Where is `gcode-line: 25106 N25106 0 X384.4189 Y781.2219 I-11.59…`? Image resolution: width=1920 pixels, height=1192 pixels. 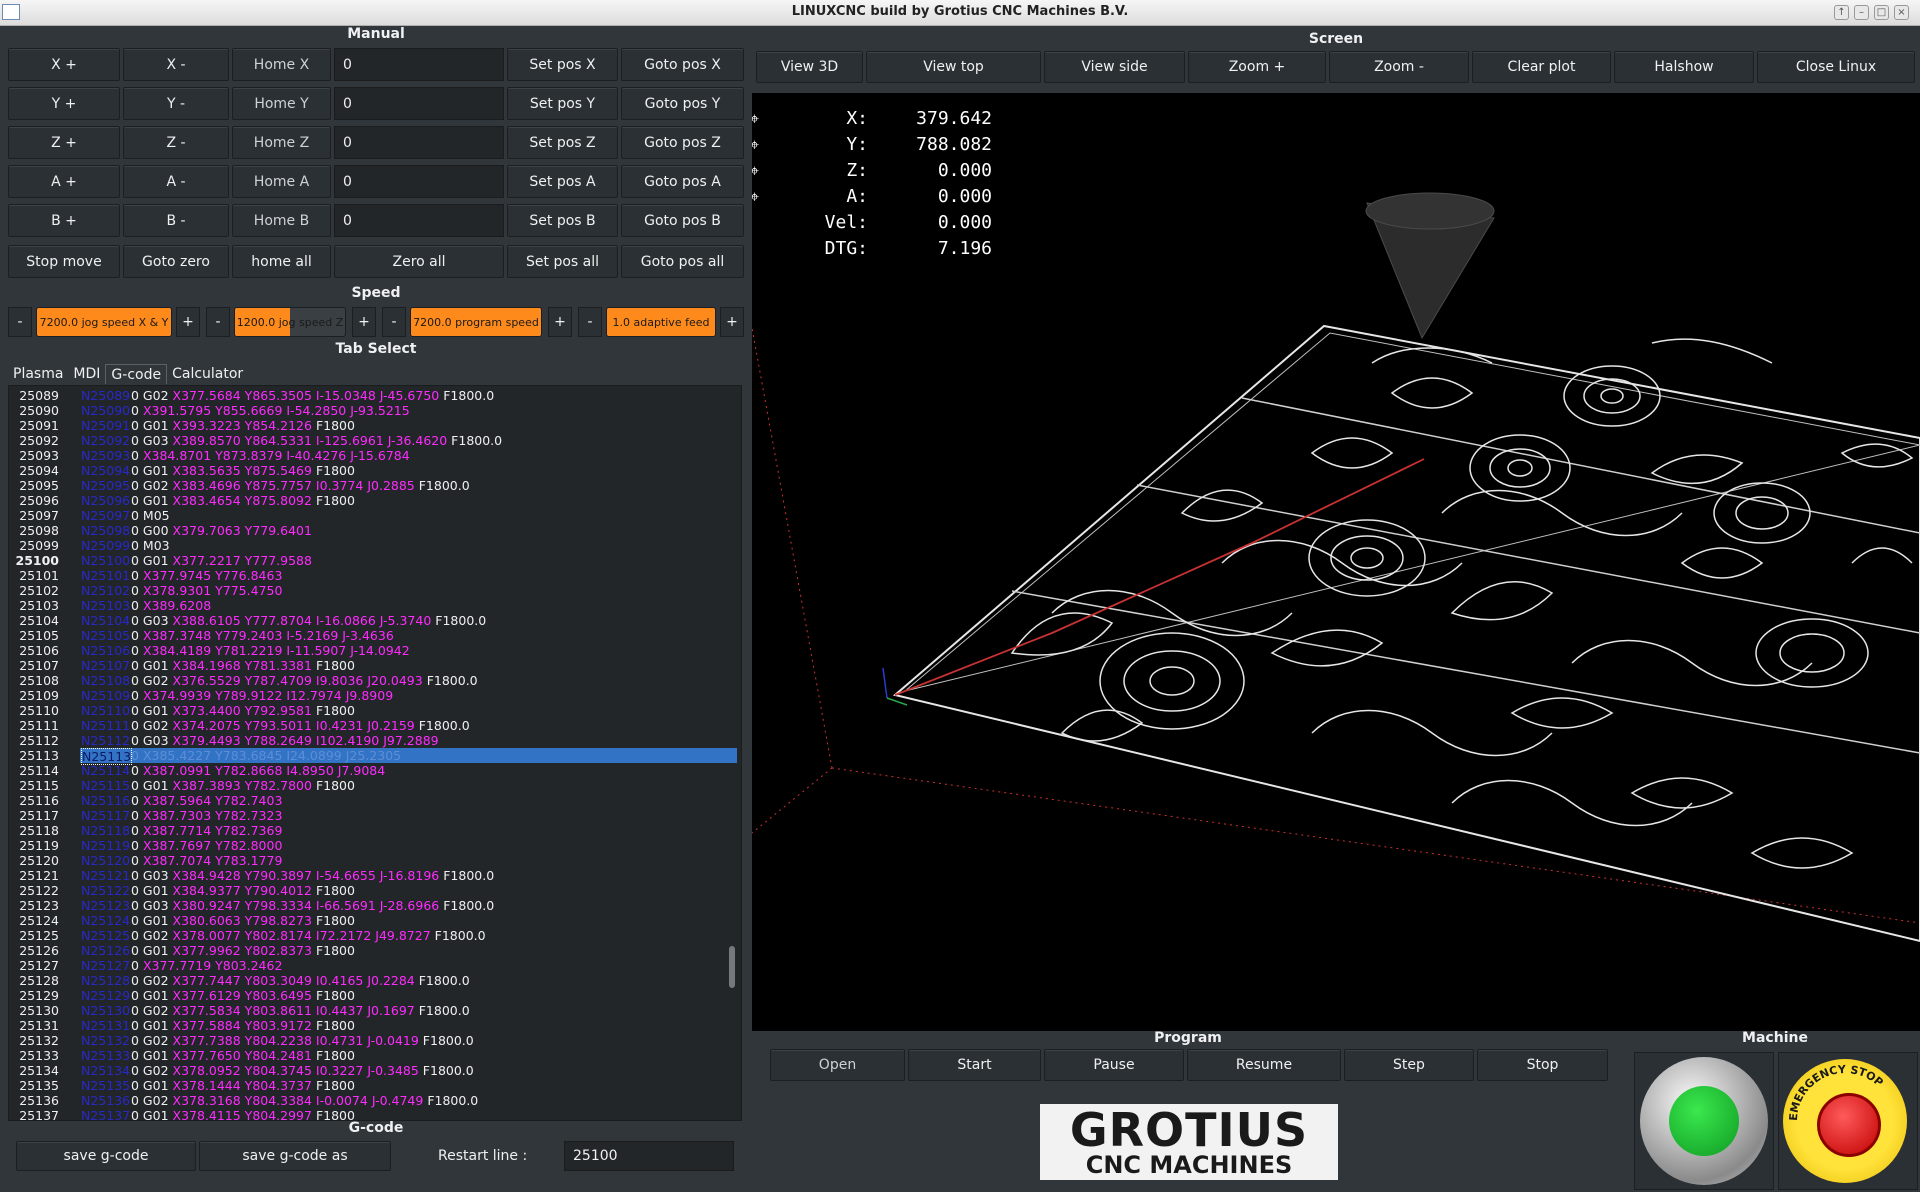 gcode-line: 25106 N25106 0 X384.4189 Y781.2219 I-11.59… is located at coordinates (369, 650).